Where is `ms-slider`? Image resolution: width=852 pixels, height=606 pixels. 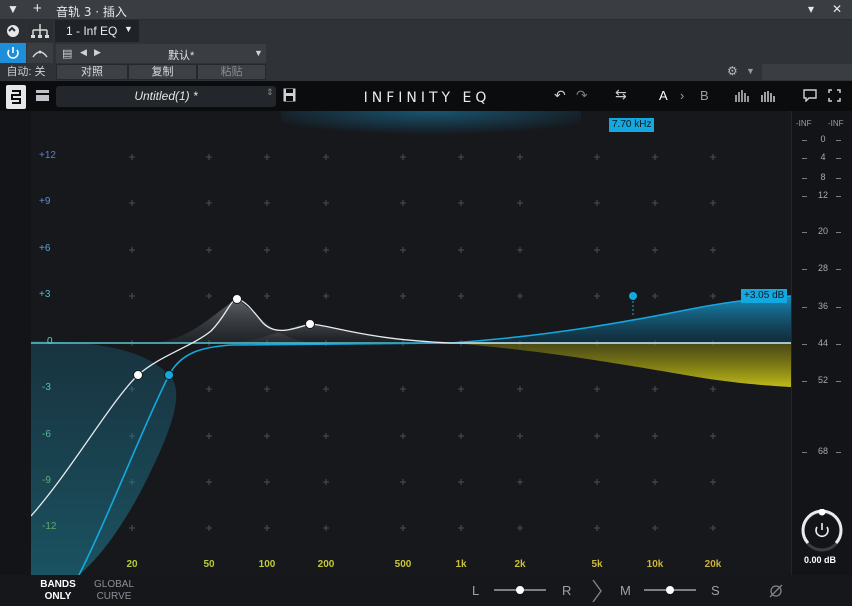 ms-slider is located at coordinates (670, 590).